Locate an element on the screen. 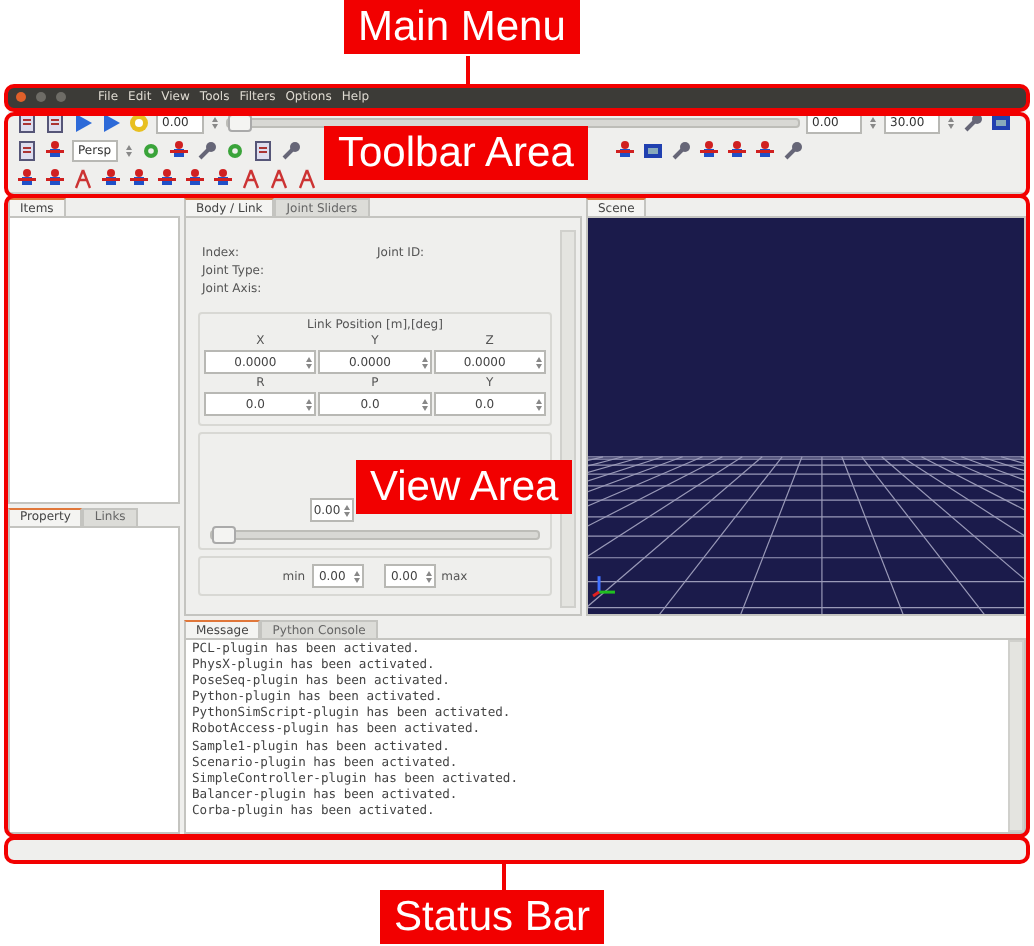  annotation-label: Toolbar Area is located at coordinates (456, 153).